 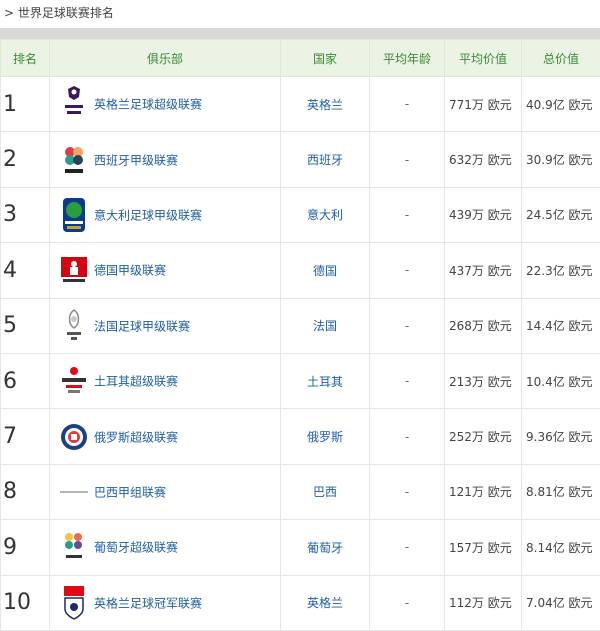 I want to click on bundesliga-logo-icon, so click(x=74, y=270).